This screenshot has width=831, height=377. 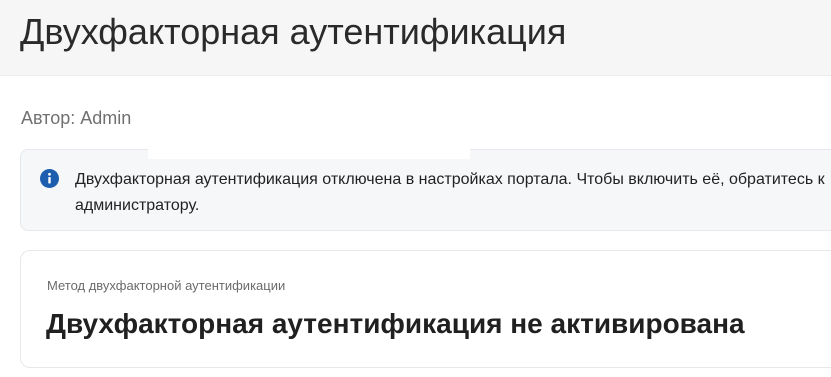 I want to click on info-icon, so click(x=49, y=178).